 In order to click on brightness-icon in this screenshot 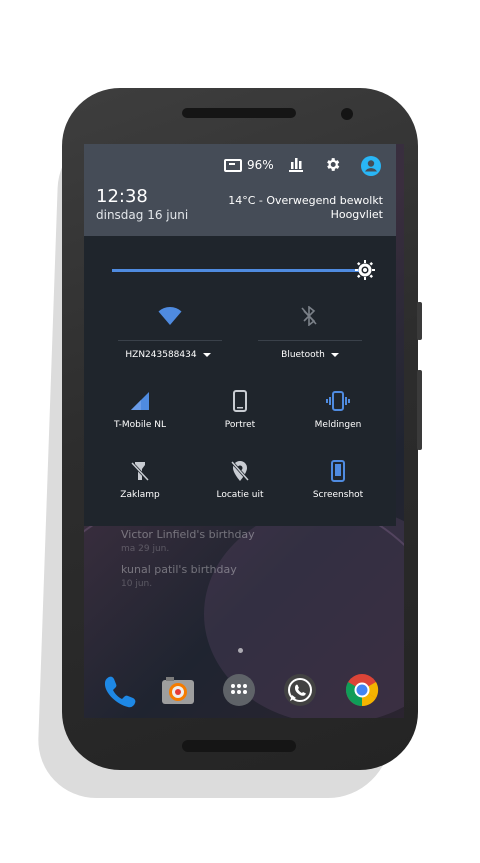, I will do `click(365, 270)`.